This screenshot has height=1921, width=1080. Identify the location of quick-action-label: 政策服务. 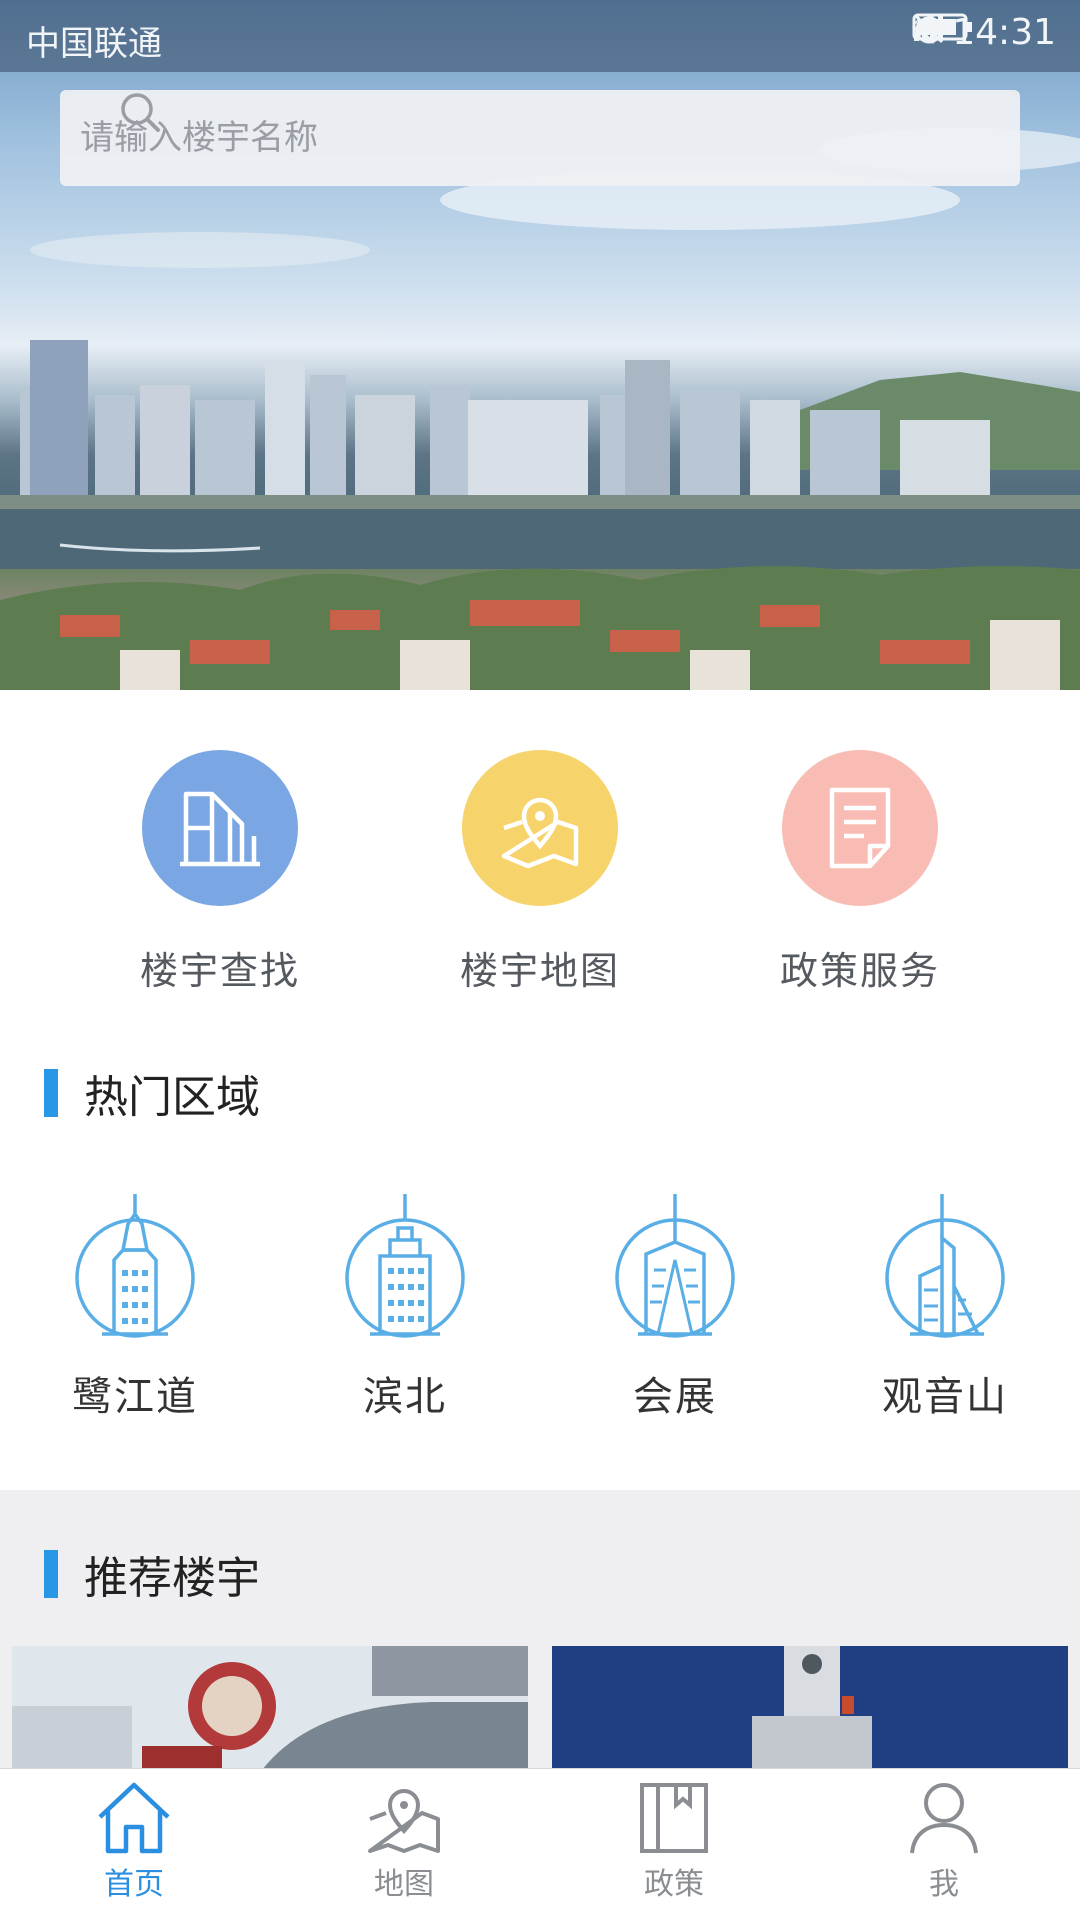
(859, 971).